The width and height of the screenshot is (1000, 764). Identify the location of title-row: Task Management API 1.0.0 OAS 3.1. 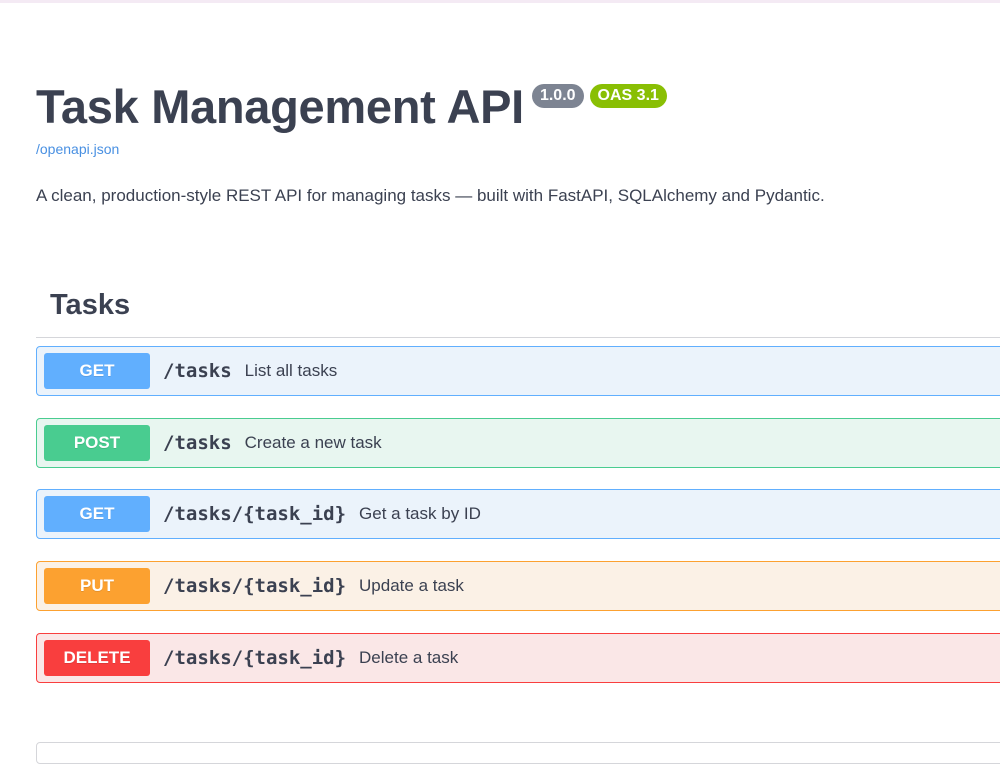
(351, 107).